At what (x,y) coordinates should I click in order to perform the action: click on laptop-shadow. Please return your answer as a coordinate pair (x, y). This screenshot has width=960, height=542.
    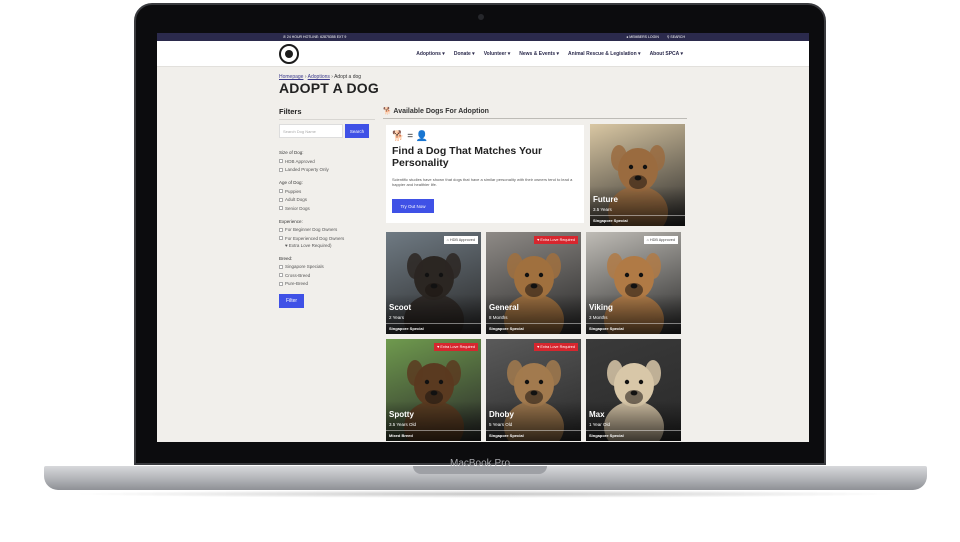
    Looking at the image, I should click on (485, 494).